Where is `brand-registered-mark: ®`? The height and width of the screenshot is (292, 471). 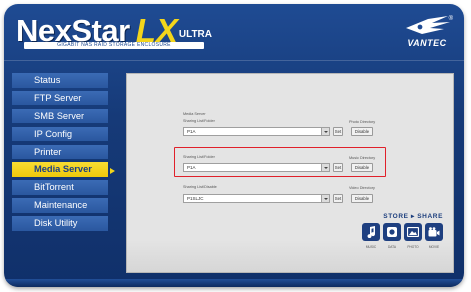
brand-registered-mark: ® is located at coordinates (450, 19).